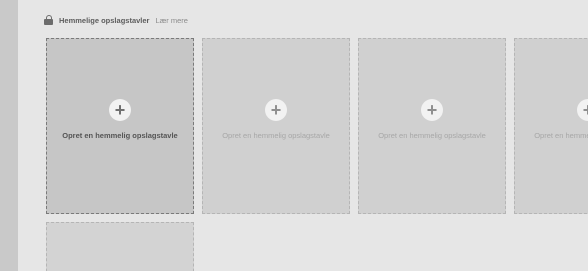 The width and height of the screenshot is (588, 271). What do you see at coordinates (9, 135) in the screenshot?
I see `left-rail` at bounding box center [9, 135].